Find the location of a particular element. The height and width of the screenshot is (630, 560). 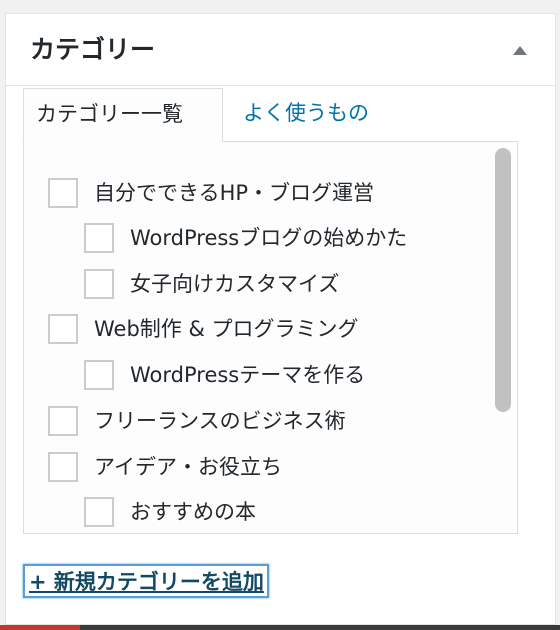

category-label: フリーランスのビジネス術 is located at coordinates (220, 421).